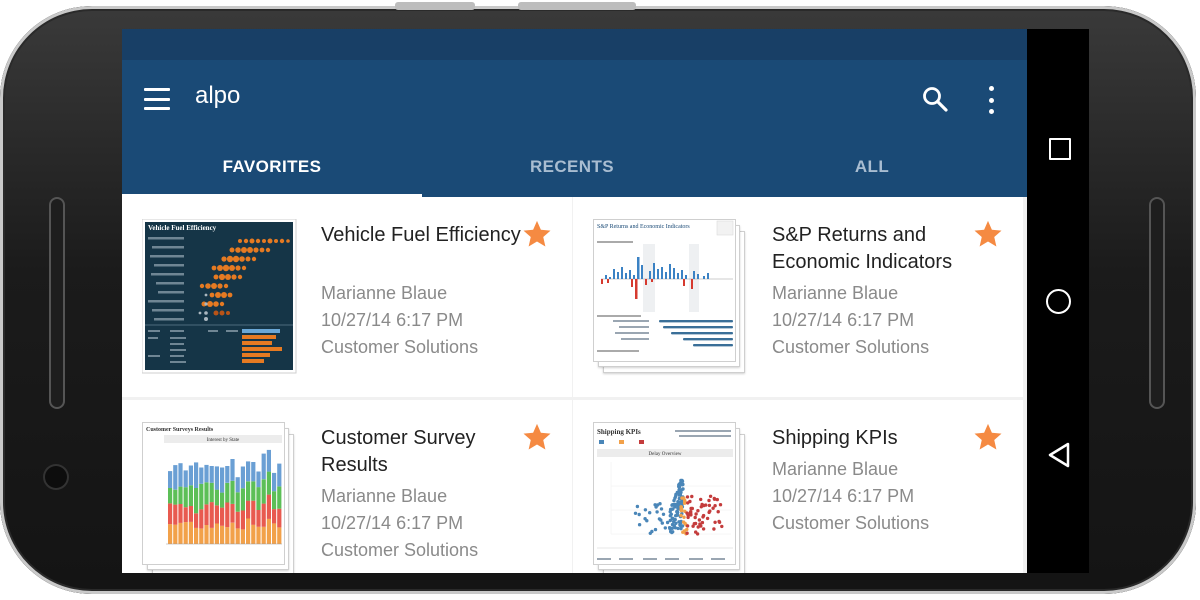 This screenshot has height=600, width=1200. Describe the element at coordinates (1058, 301) in the screenshot. I see `circle-icon` at that location.